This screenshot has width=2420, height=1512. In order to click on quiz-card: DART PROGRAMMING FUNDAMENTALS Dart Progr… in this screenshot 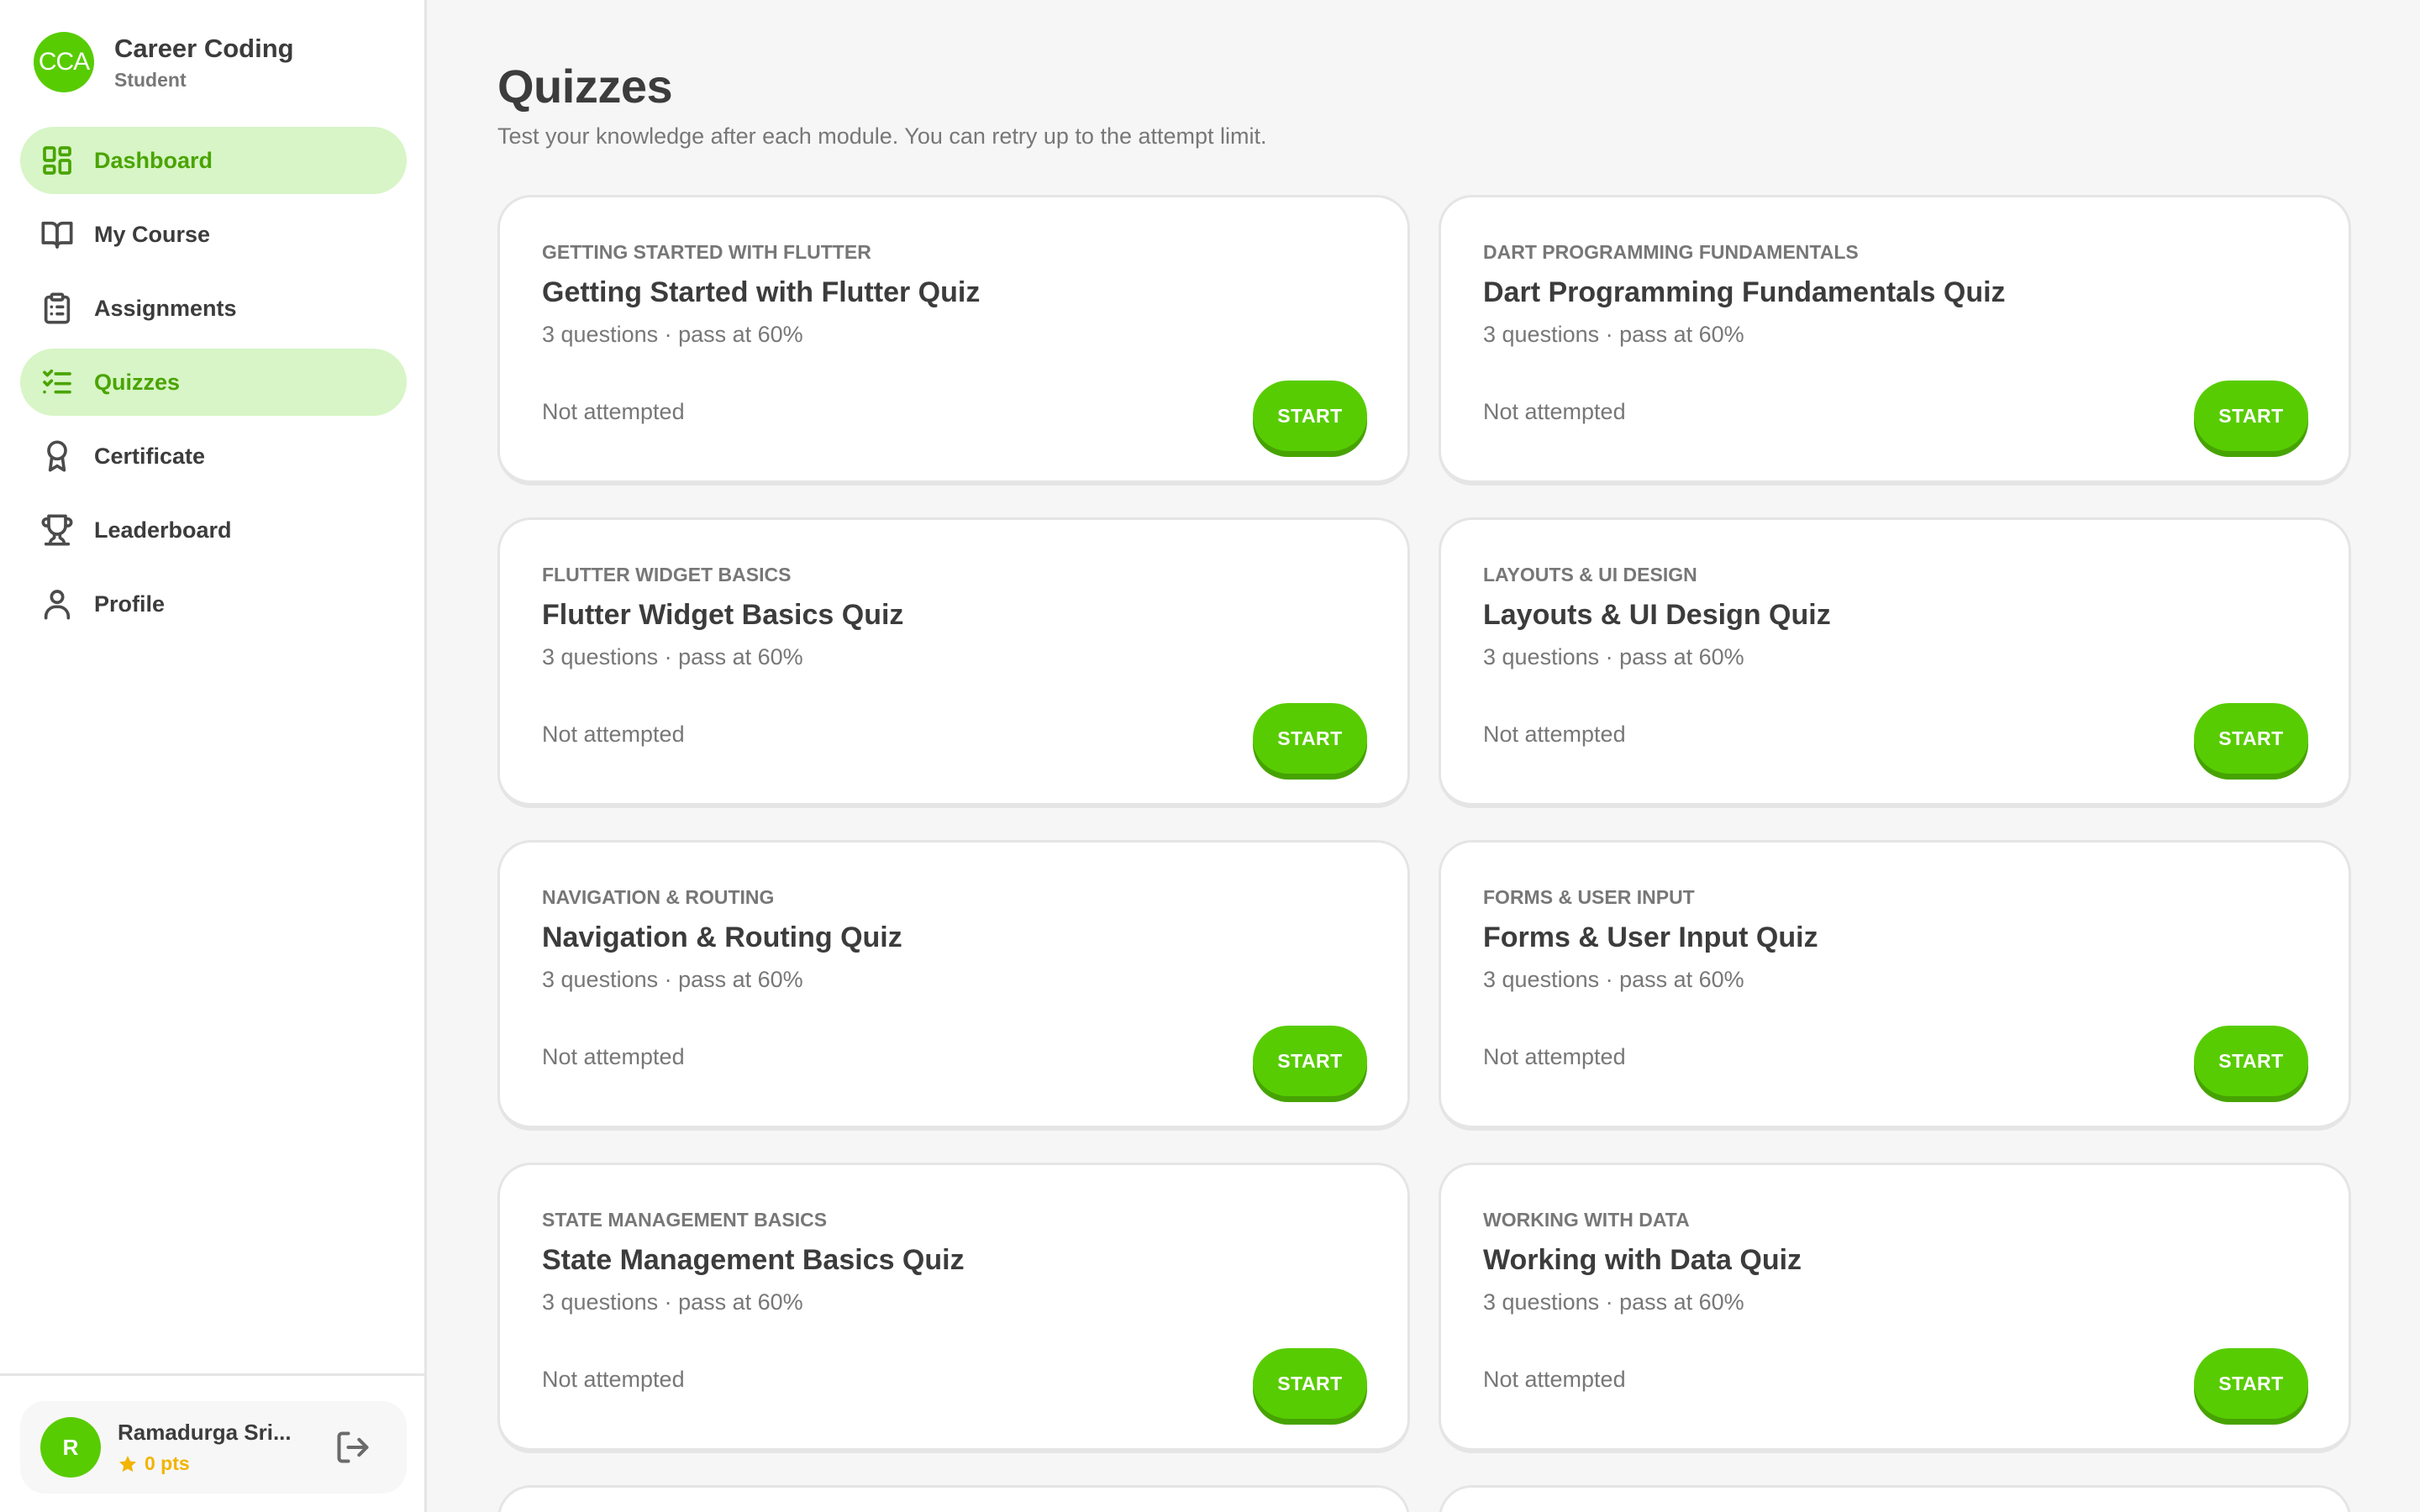, I will do `click(1895, 340)`.